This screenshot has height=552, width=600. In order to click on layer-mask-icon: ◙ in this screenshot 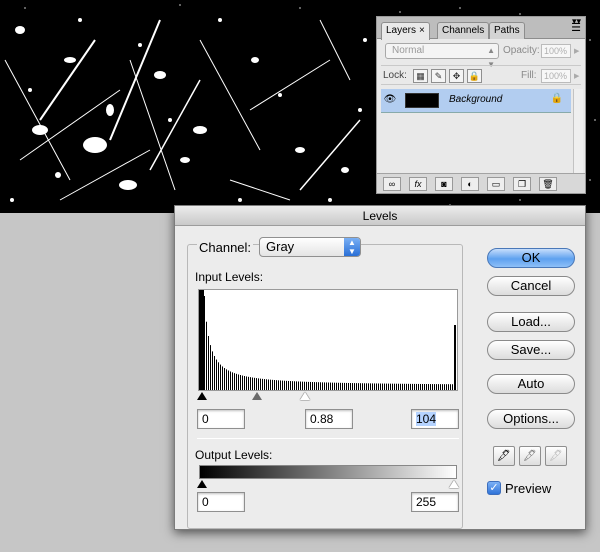, I will do `click(444, 184)`.